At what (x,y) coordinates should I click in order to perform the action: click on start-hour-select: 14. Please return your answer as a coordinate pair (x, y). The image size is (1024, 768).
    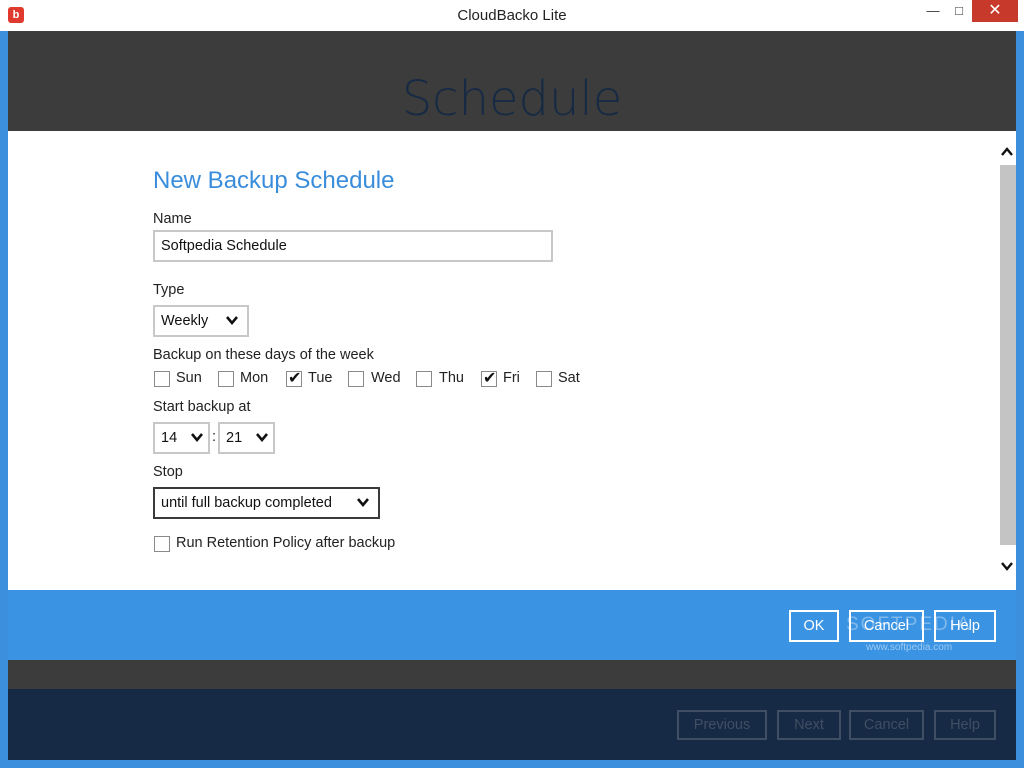
    Looking at the image, I should click on (181, 438).